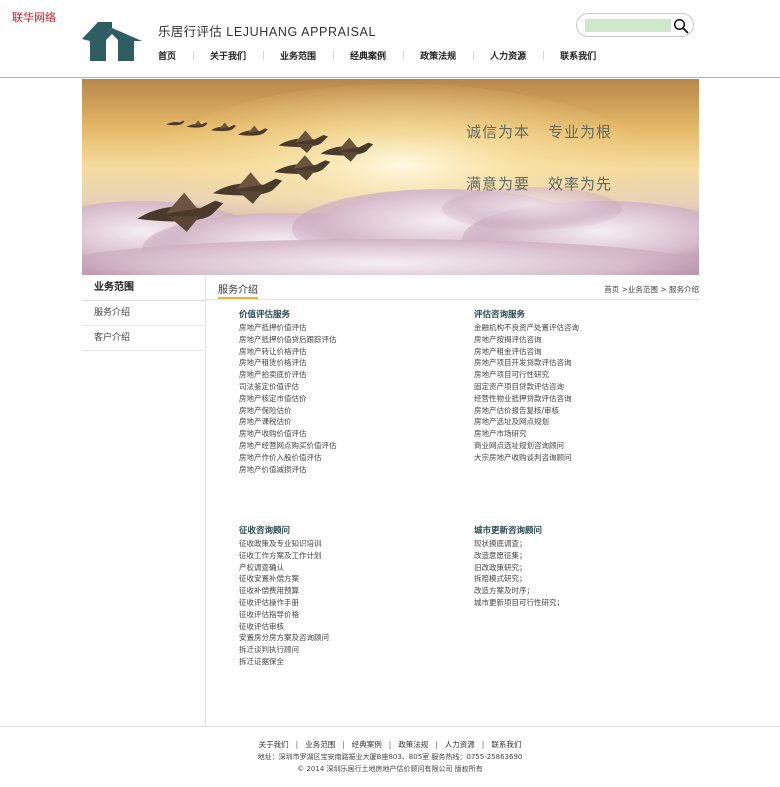  I want to click on service-item: 城市更新项目可行性研究；, so click(574, 603).